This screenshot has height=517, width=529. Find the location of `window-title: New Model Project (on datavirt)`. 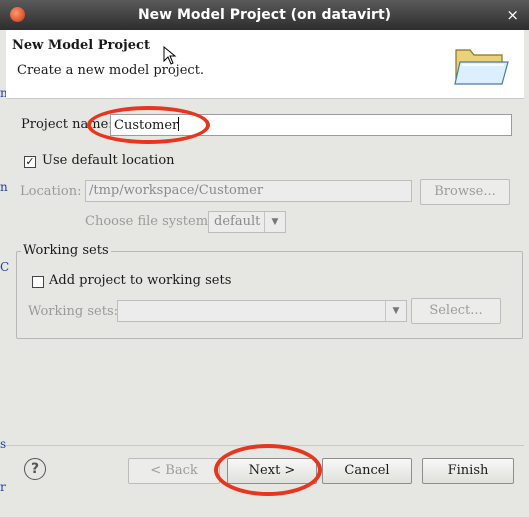

window-title: New Model Project (on datavirt) is located at coordinates (264, 15).